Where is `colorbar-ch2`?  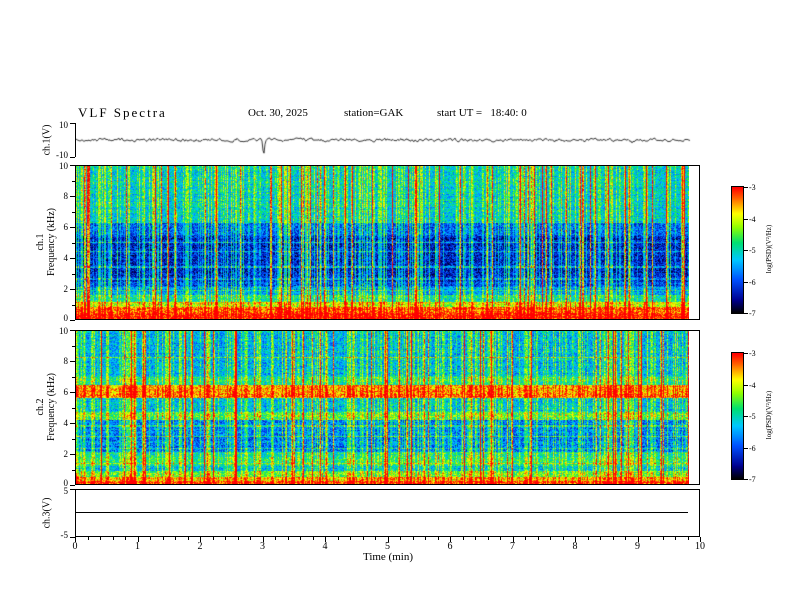 colorbar-ch2 is located at coordinates (737, 416).